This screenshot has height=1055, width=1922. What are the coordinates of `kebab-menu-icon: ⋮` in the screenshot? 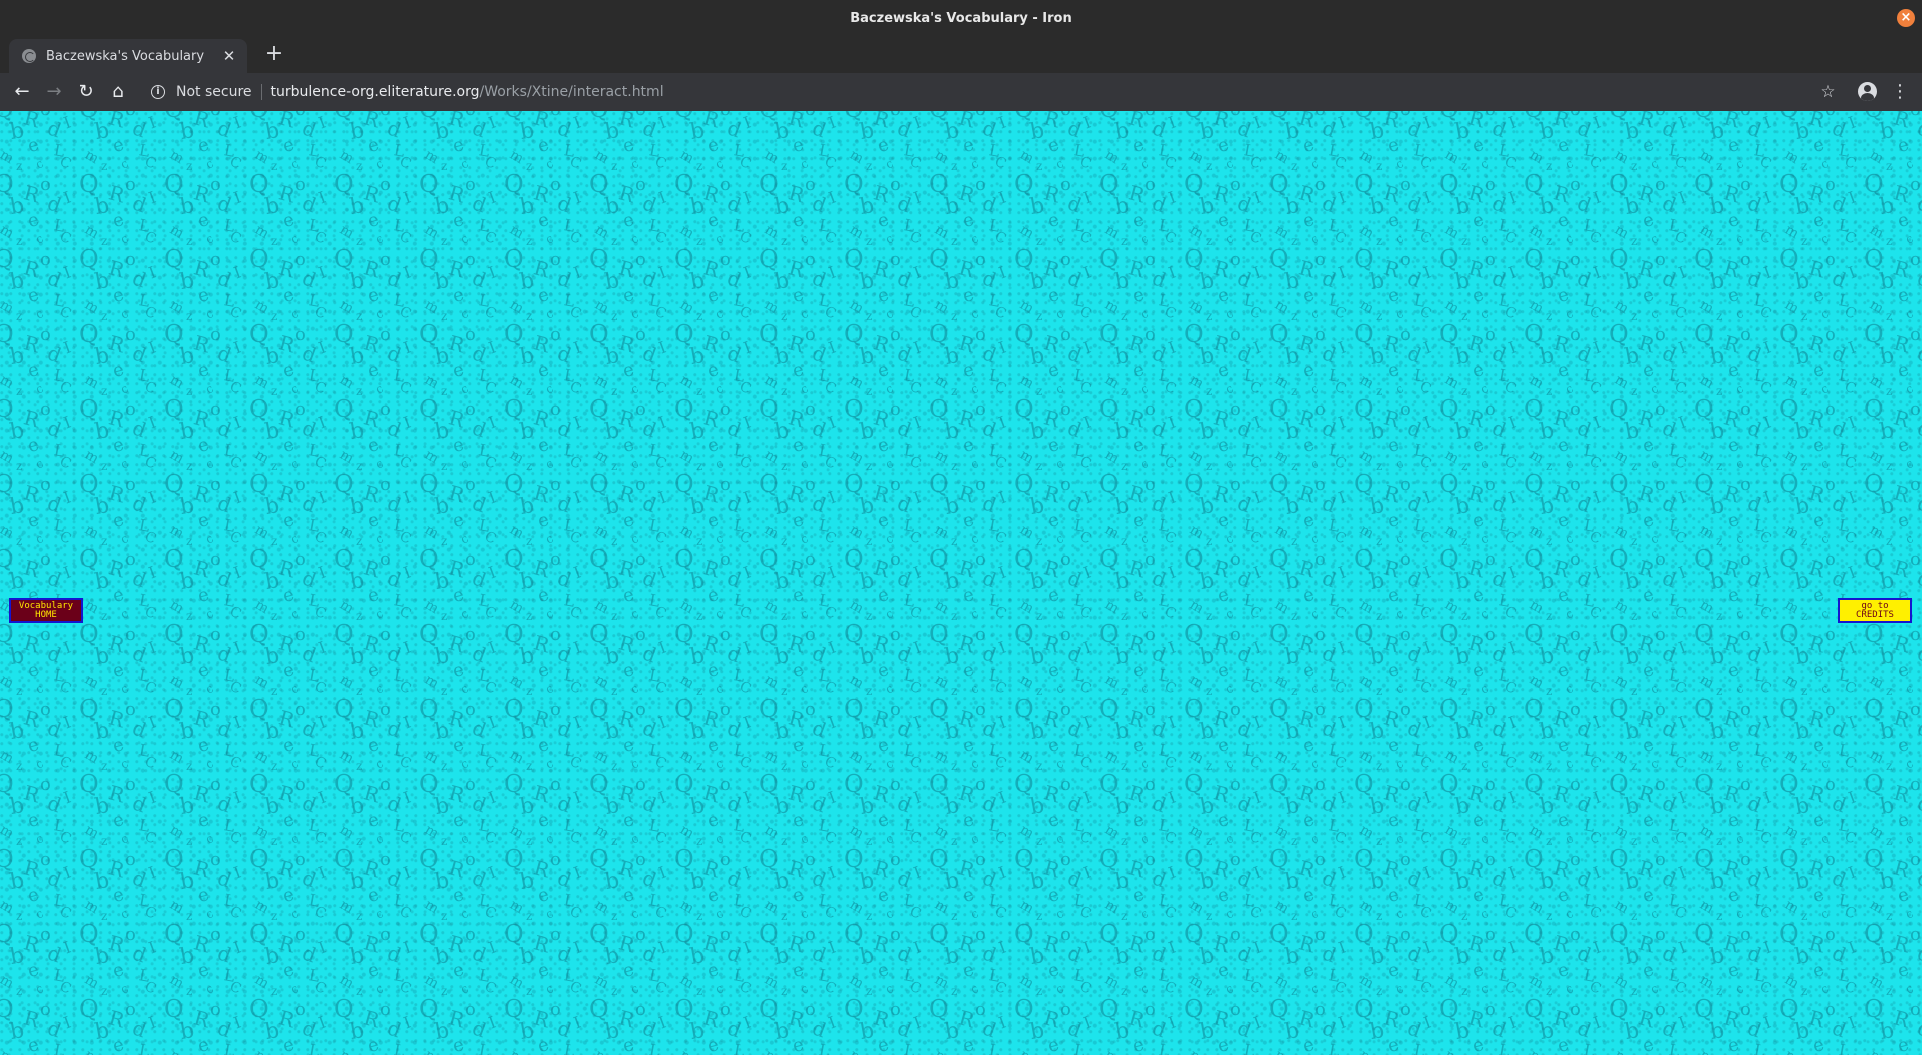 It's located at (1900, 92).